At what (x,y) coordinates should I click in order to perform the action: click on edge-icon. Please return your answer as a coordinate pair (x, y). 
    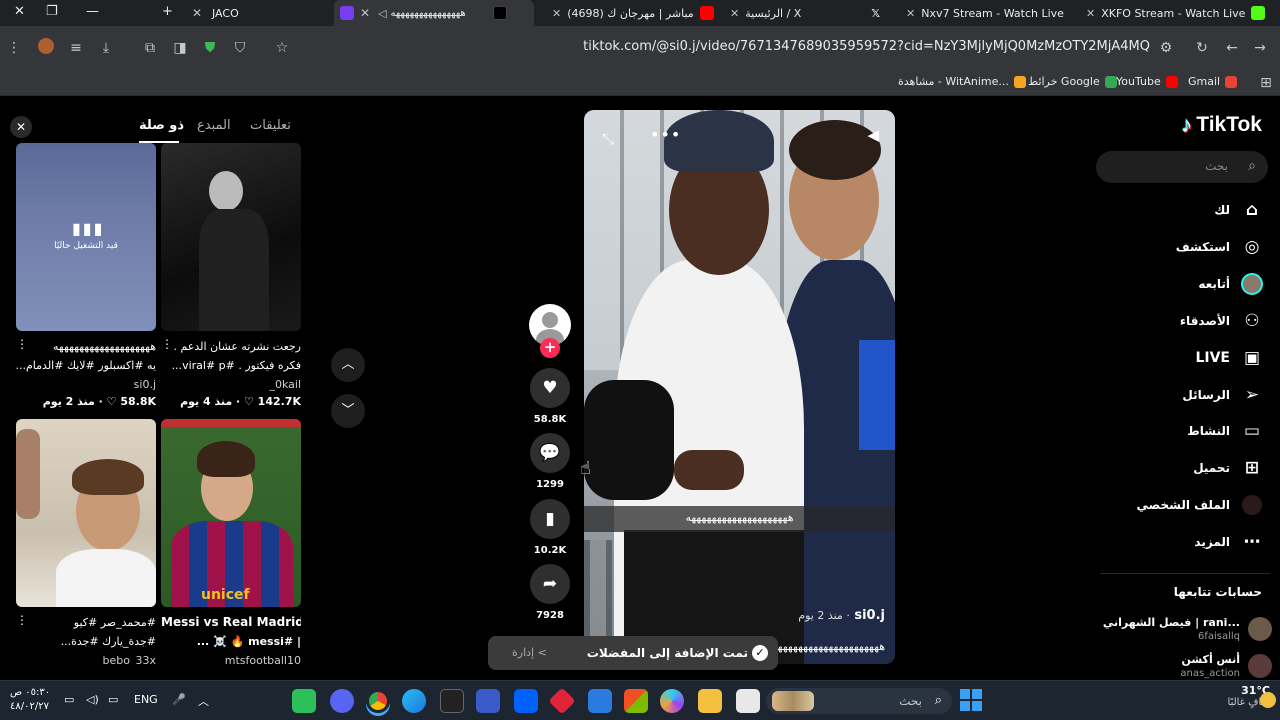
    Looking at the image, I should click on (414, 701).